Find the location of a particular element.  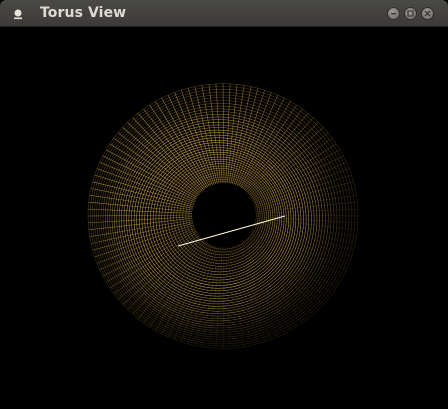

title-bar: Torus View is located at coordinates (224, 13).